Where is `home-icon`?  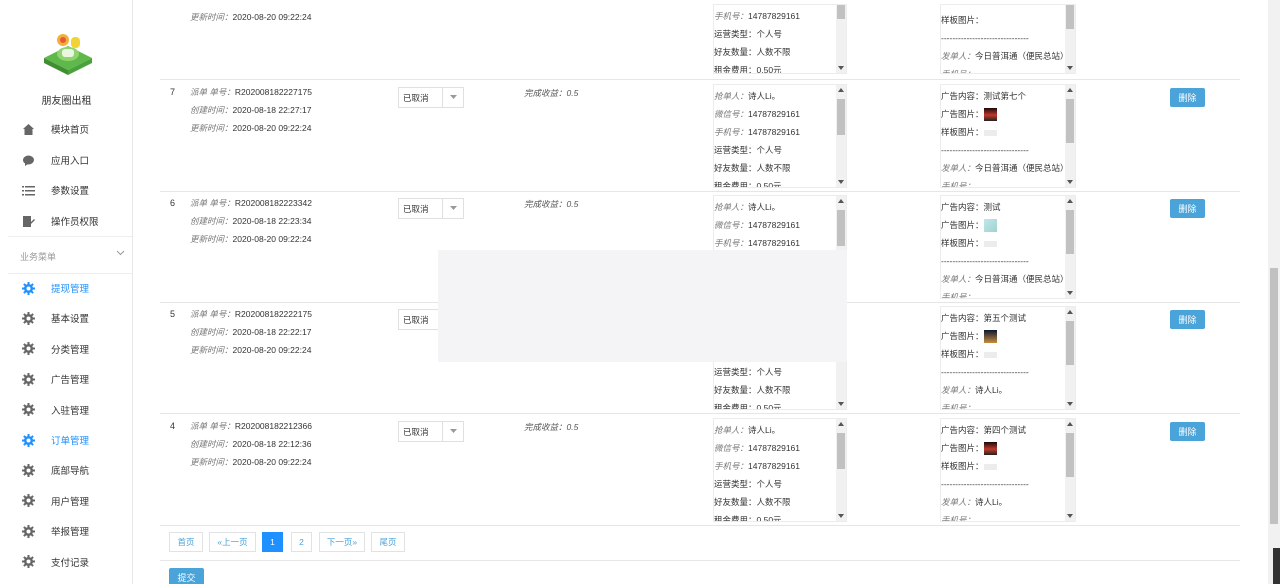
home-icon is located at coordinates (28, 129).